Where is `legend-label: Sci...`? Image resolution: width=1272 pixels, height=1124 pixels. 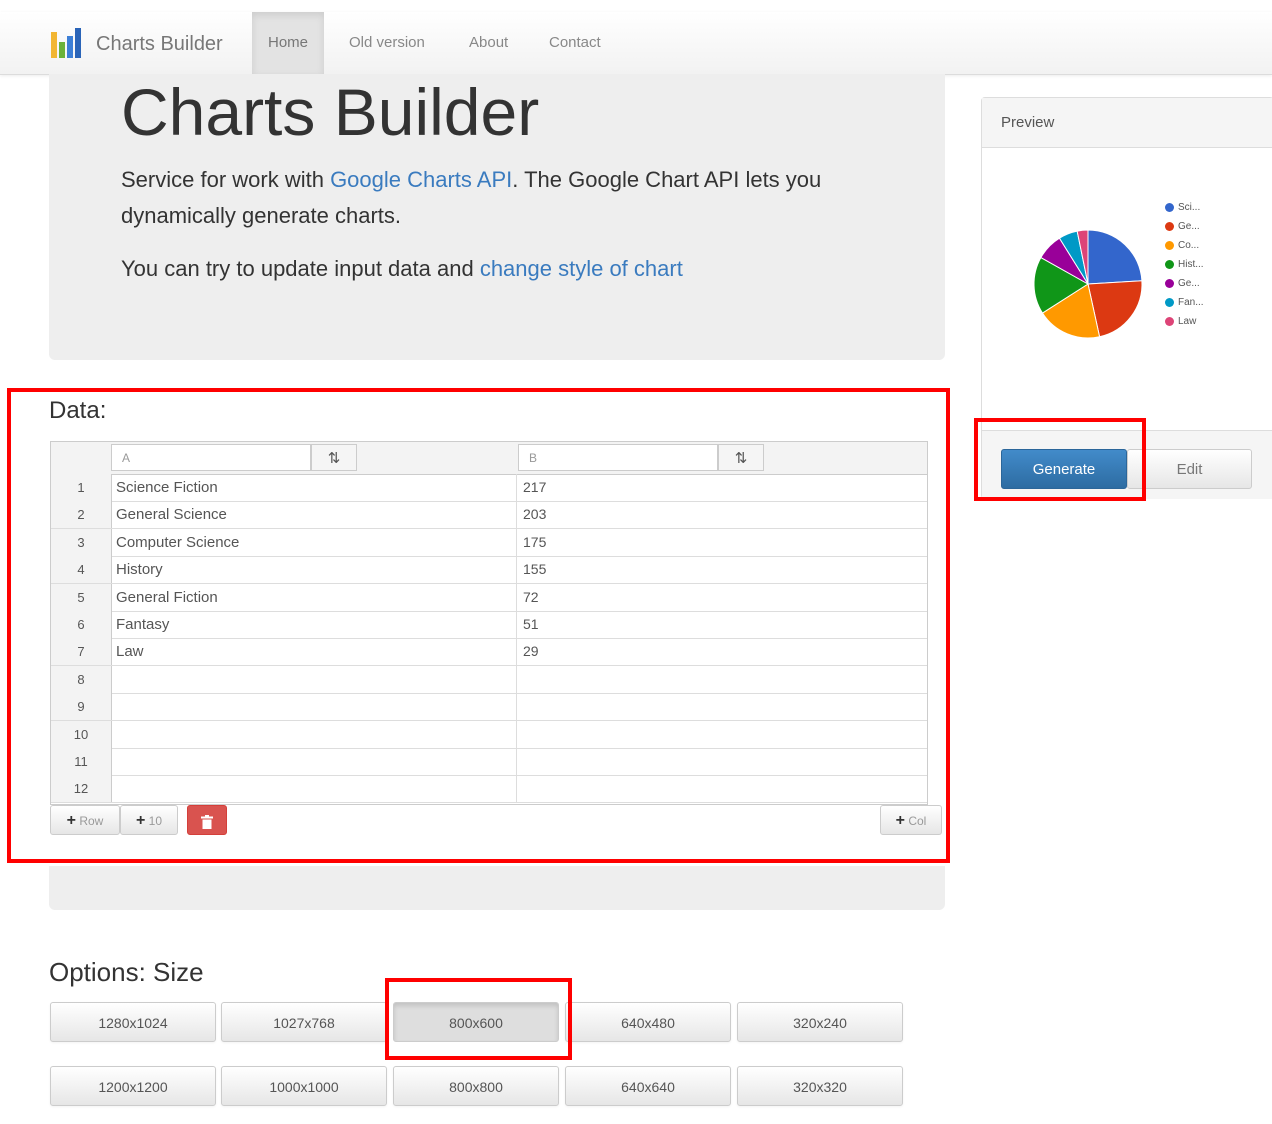
legend-label: Sci... is located at coordinates (1189, 207).